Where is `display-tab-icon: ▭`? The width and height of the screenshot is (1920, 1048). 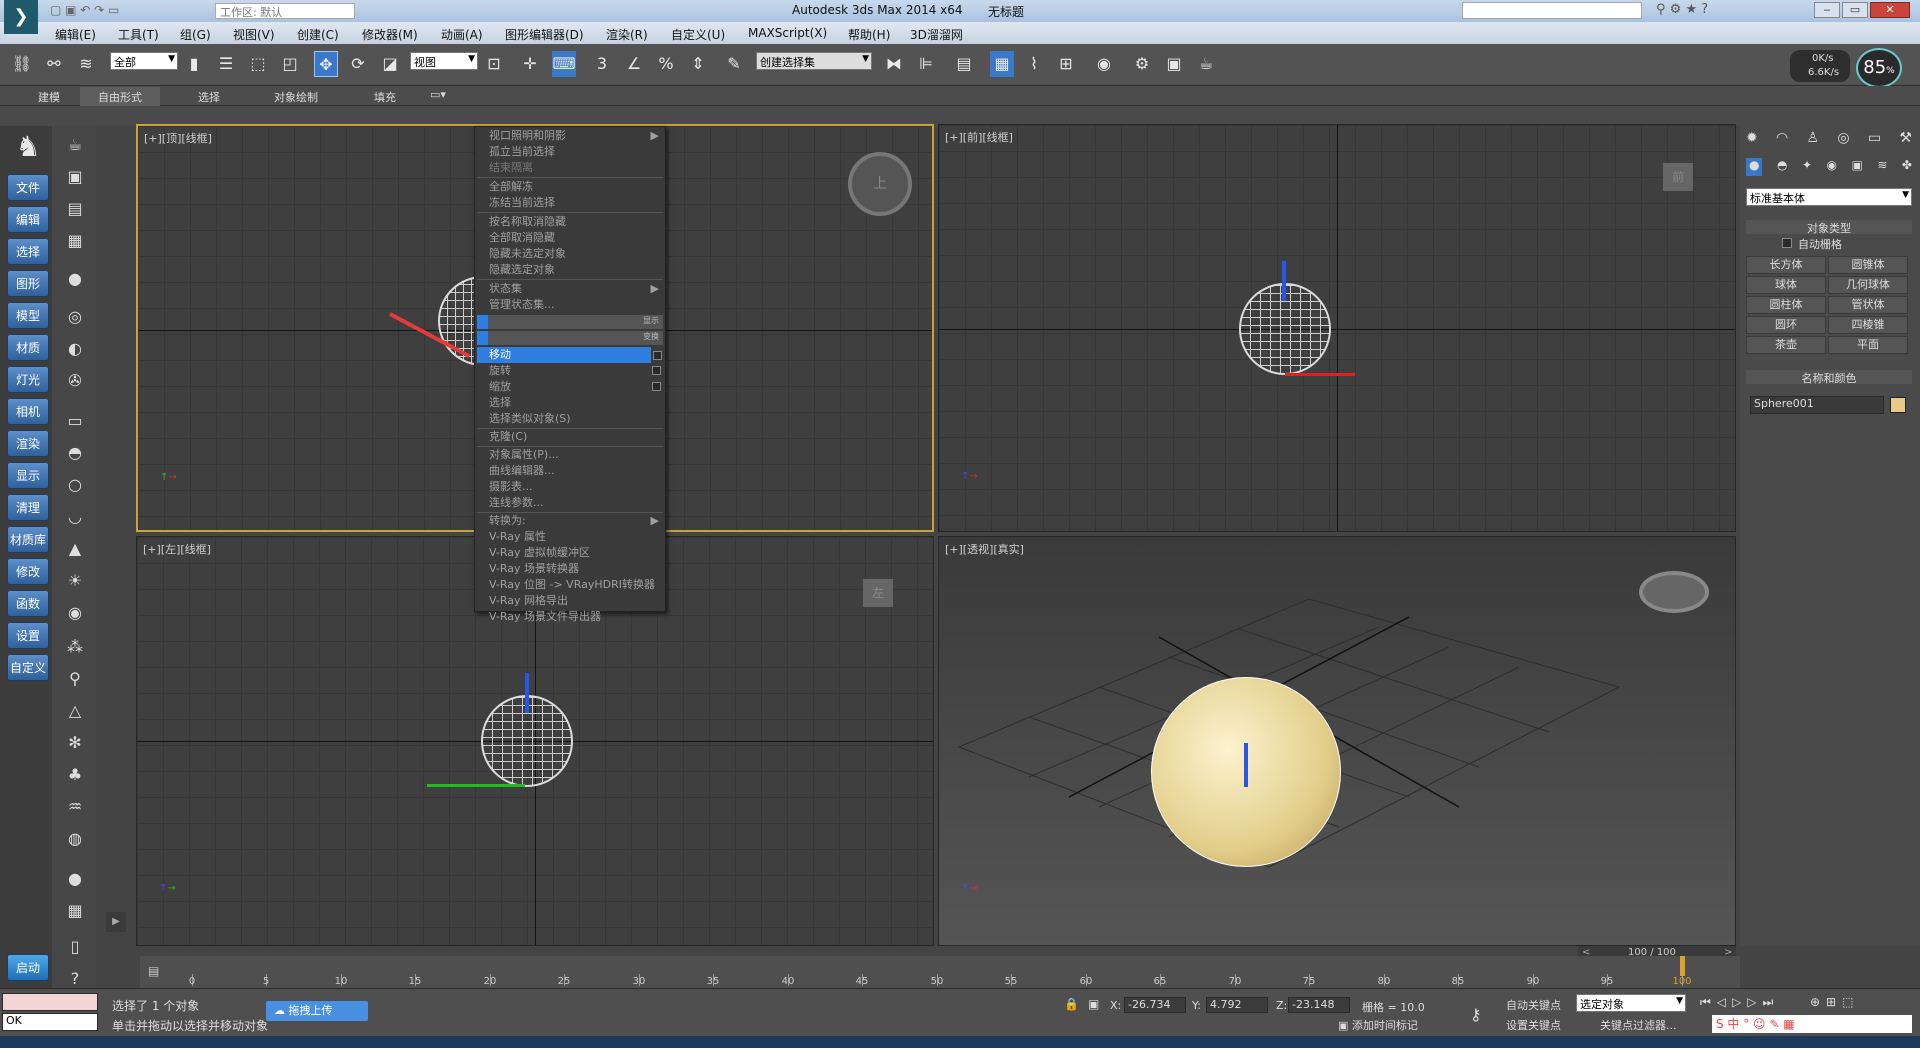 display-tab-icon: ▭ is located at coordinates (1874, 140).